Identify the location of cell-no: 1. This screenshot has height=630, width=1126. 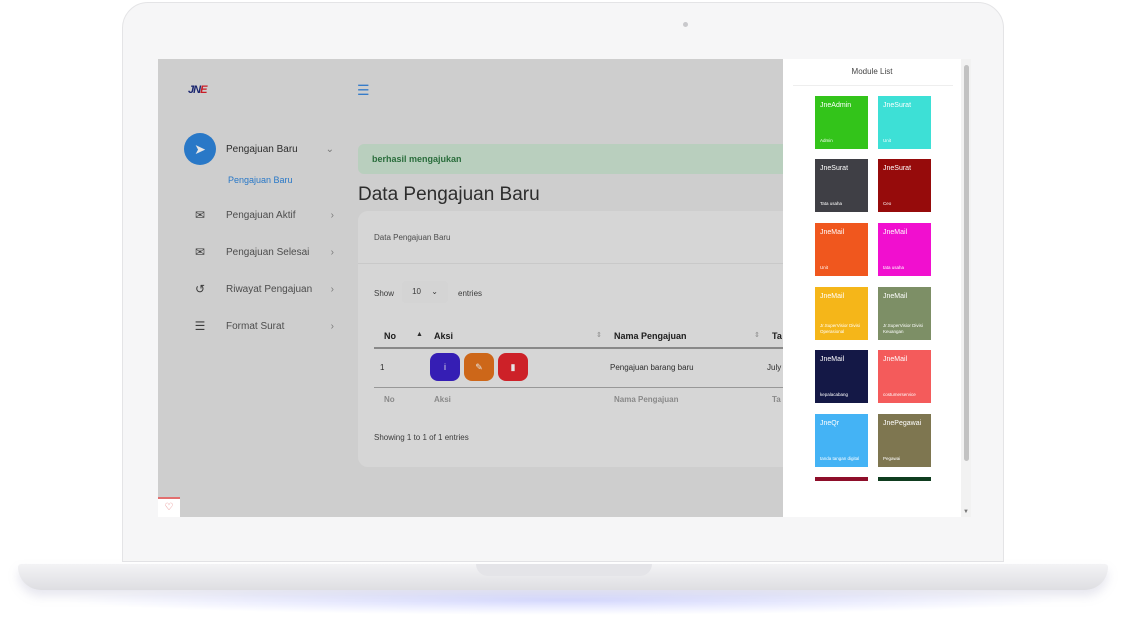
(382, 367).